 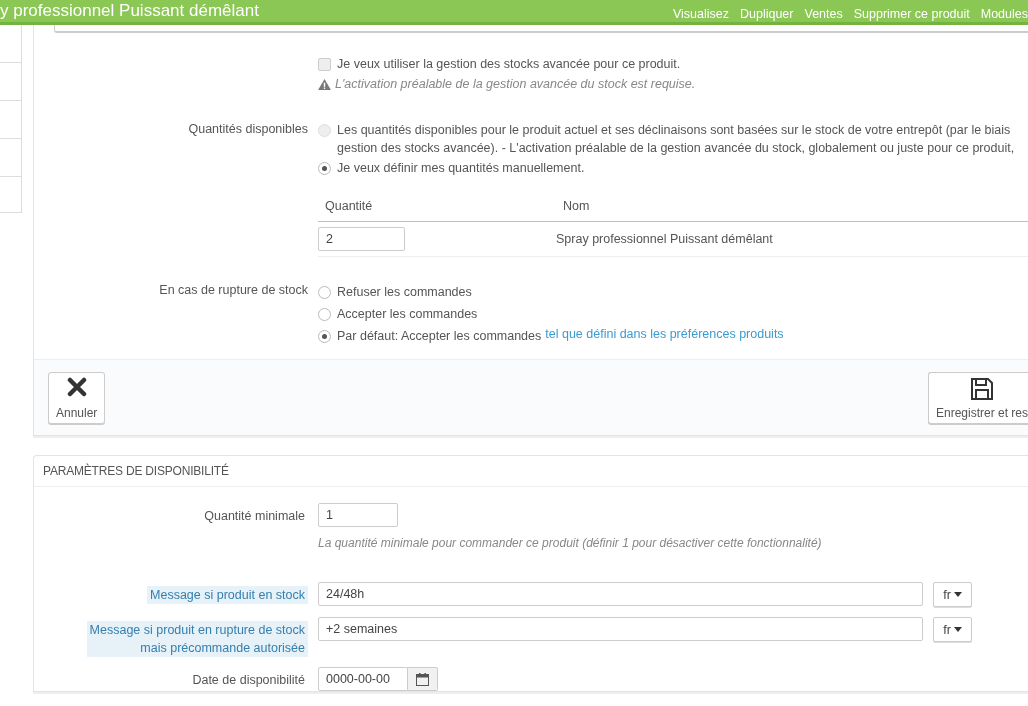 I want to click on minimum-quantity-input: 1, so click(x=358, y=515).